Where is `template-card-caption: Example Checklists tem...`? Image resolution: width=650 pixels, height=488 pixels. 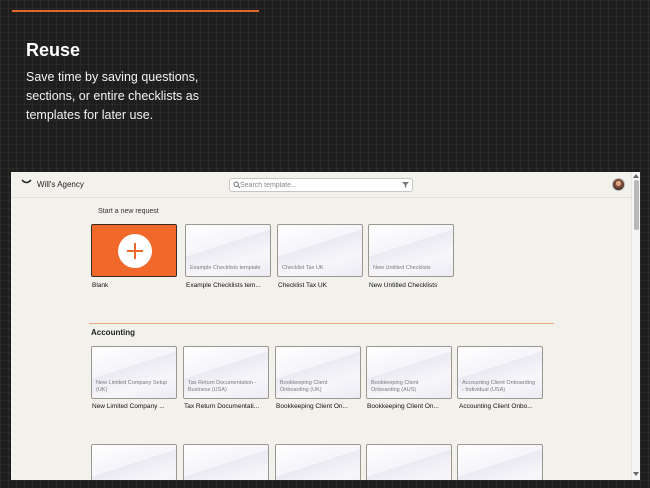 template-card-caption: Example Checklists tem... is located at coordinates (232, 285).